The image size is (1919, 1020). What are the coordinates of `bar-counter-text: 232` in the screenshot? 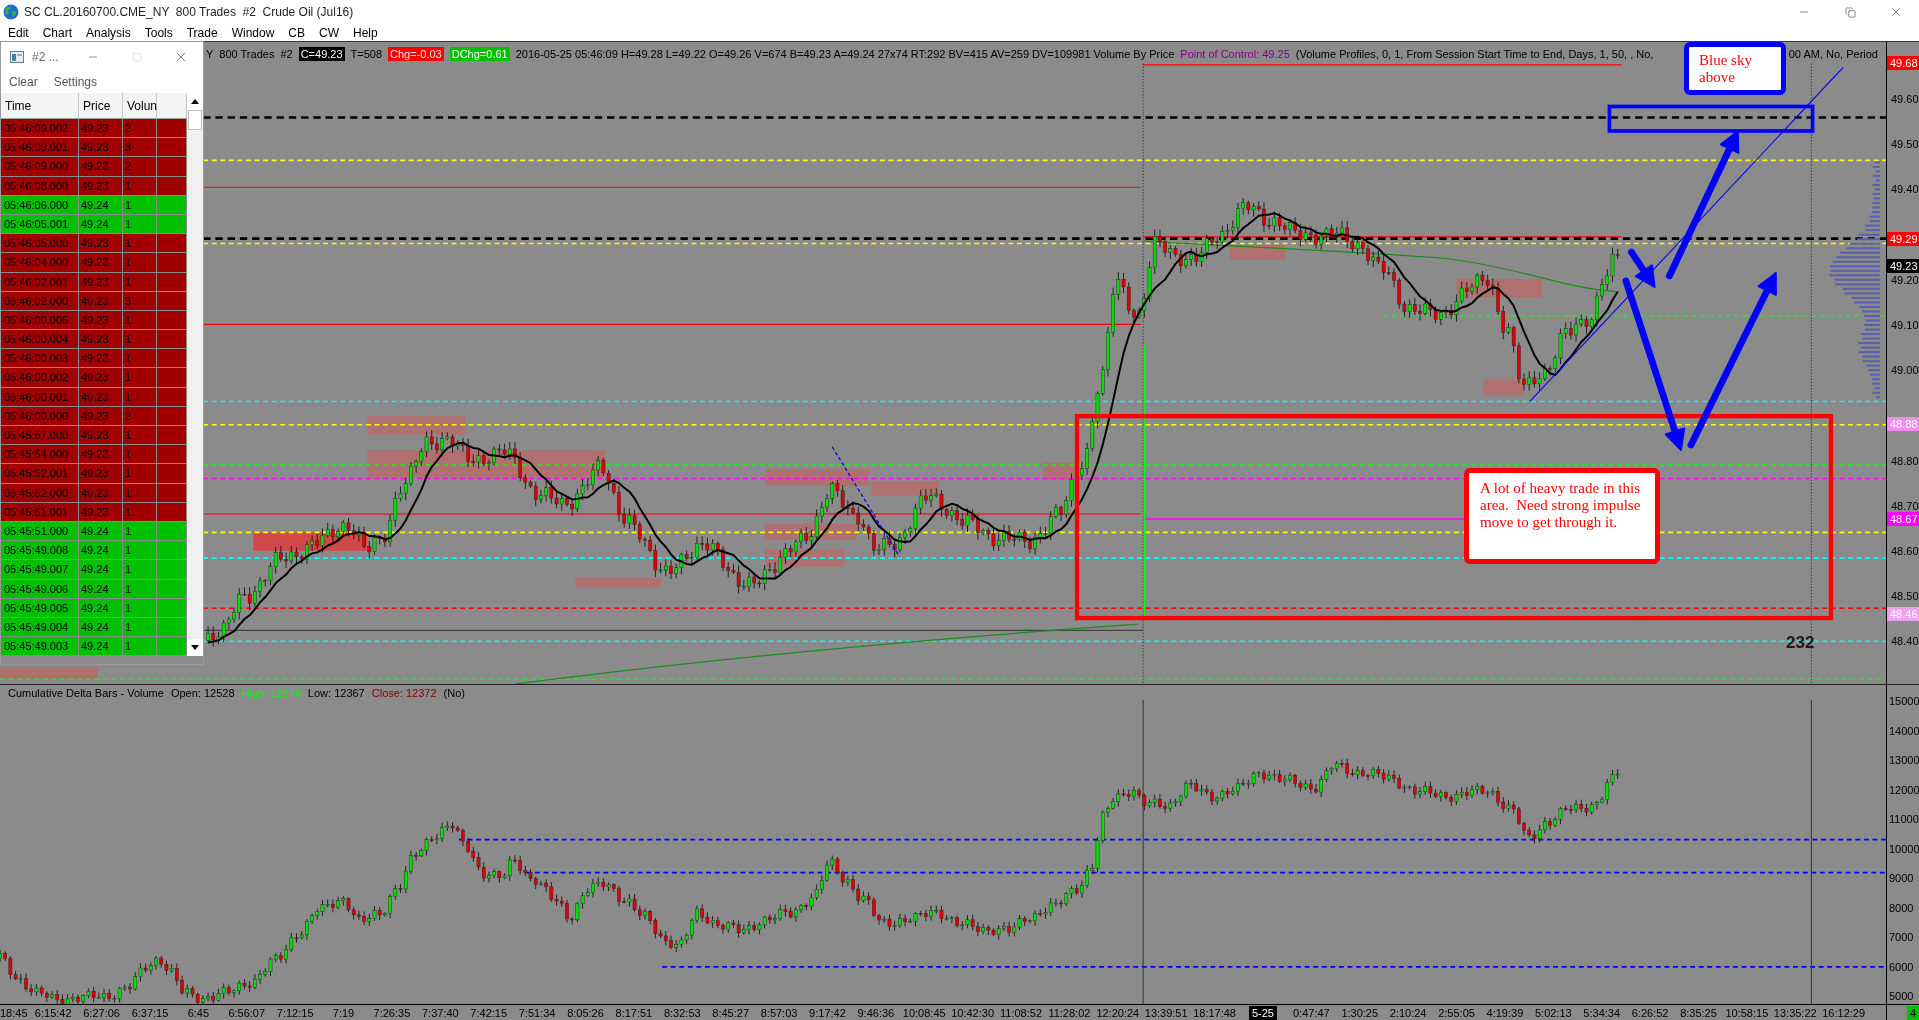 It's located at (1800, 643).